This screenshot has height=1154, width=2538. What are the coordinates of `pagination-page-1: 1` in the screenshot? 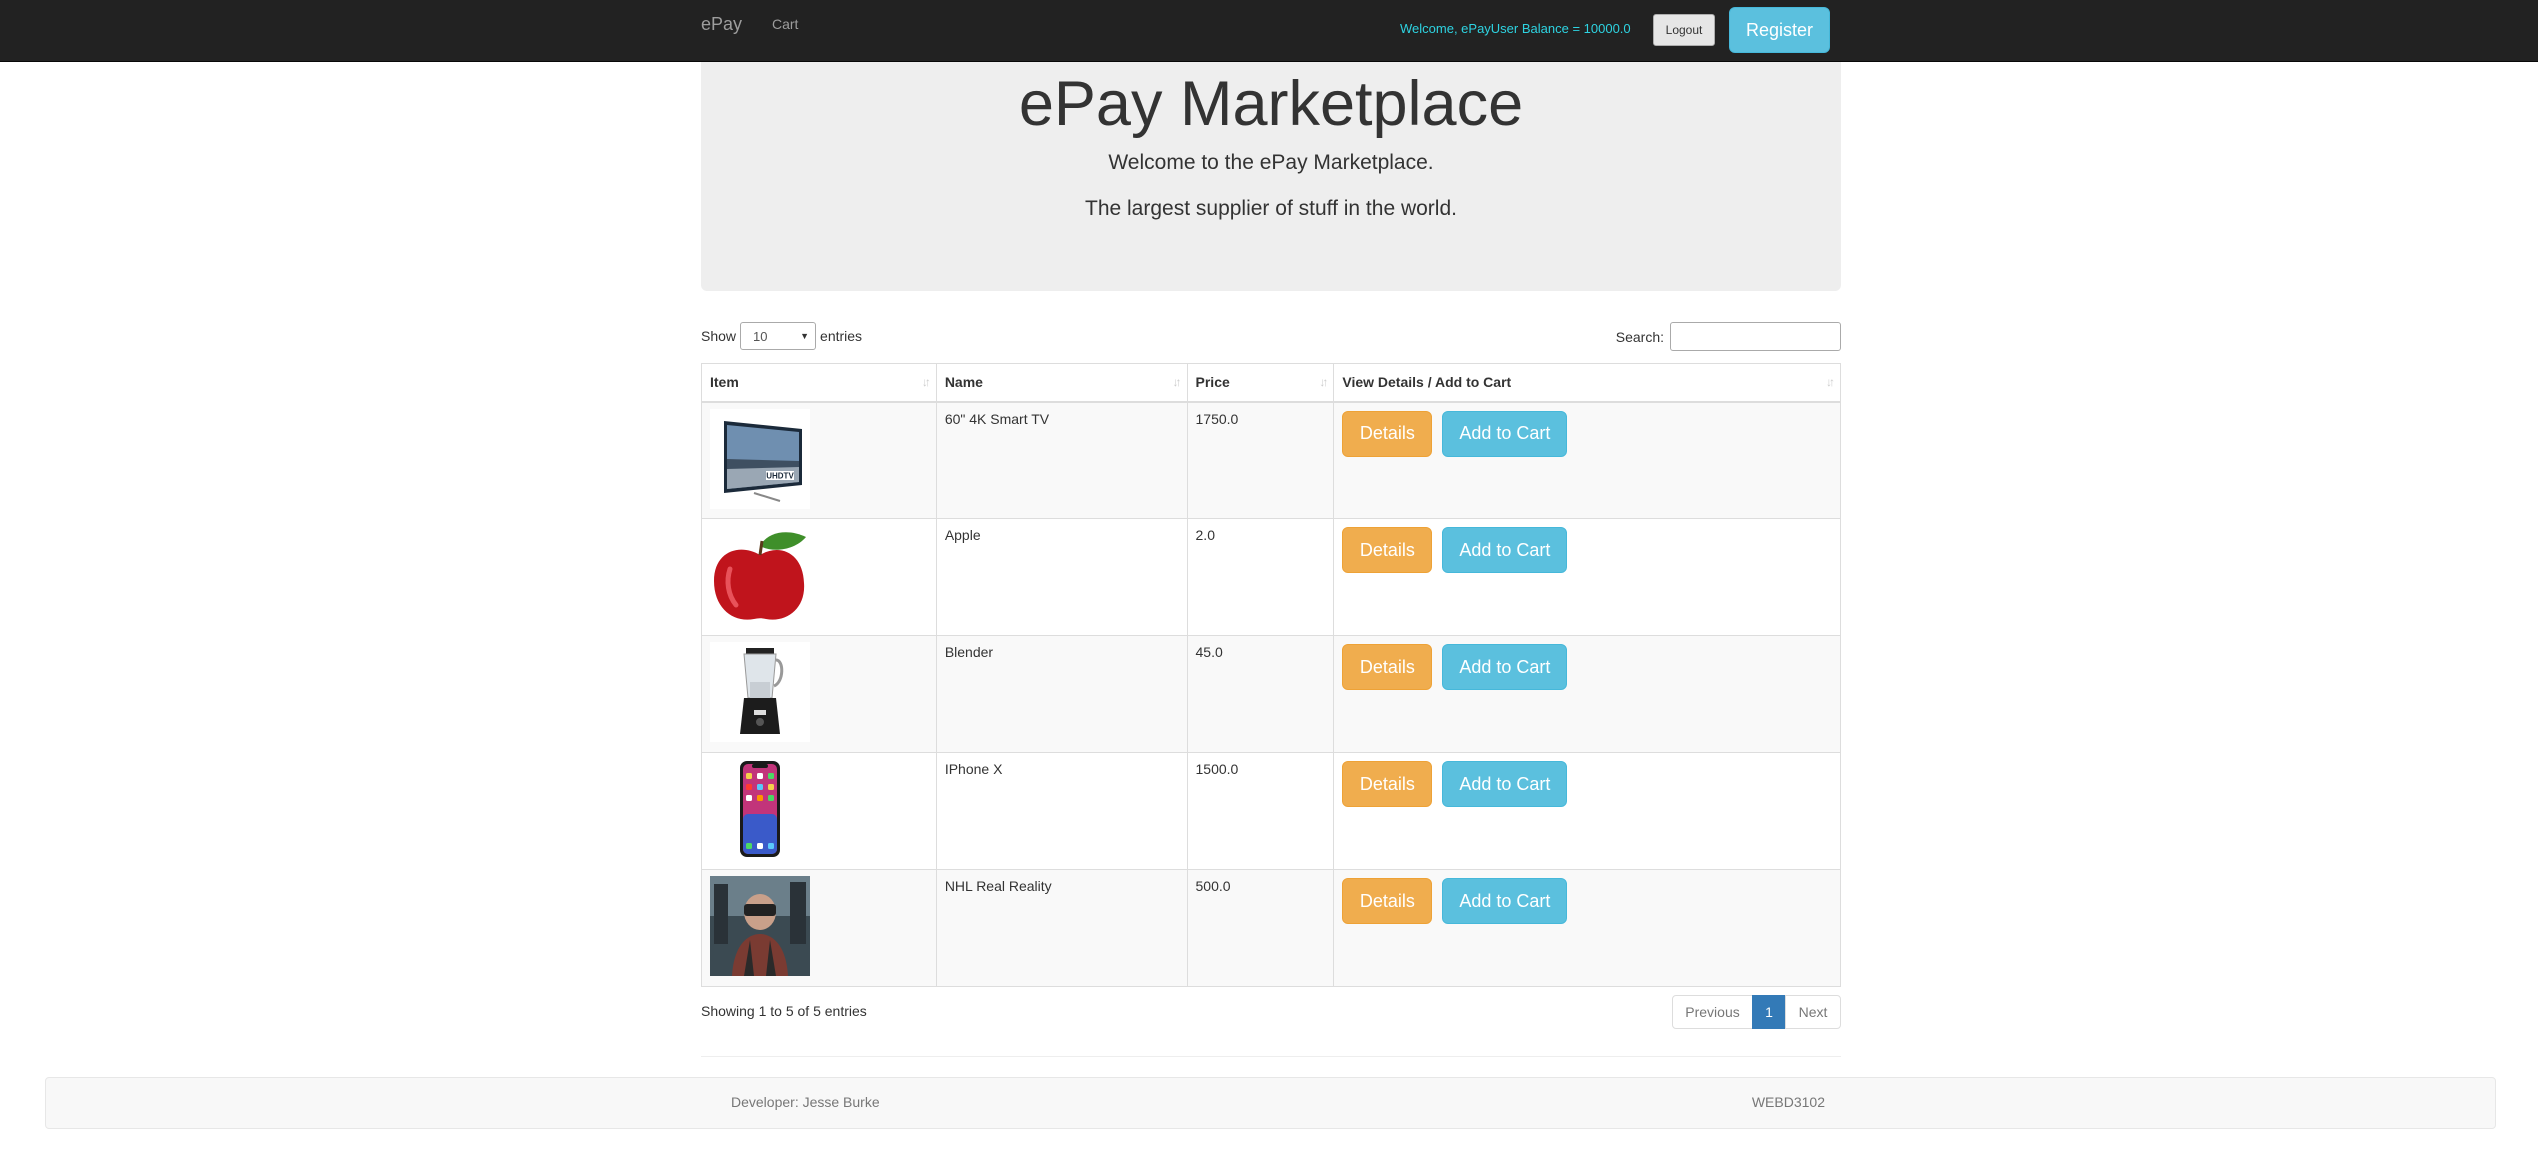 It's located at (1769, 1012).